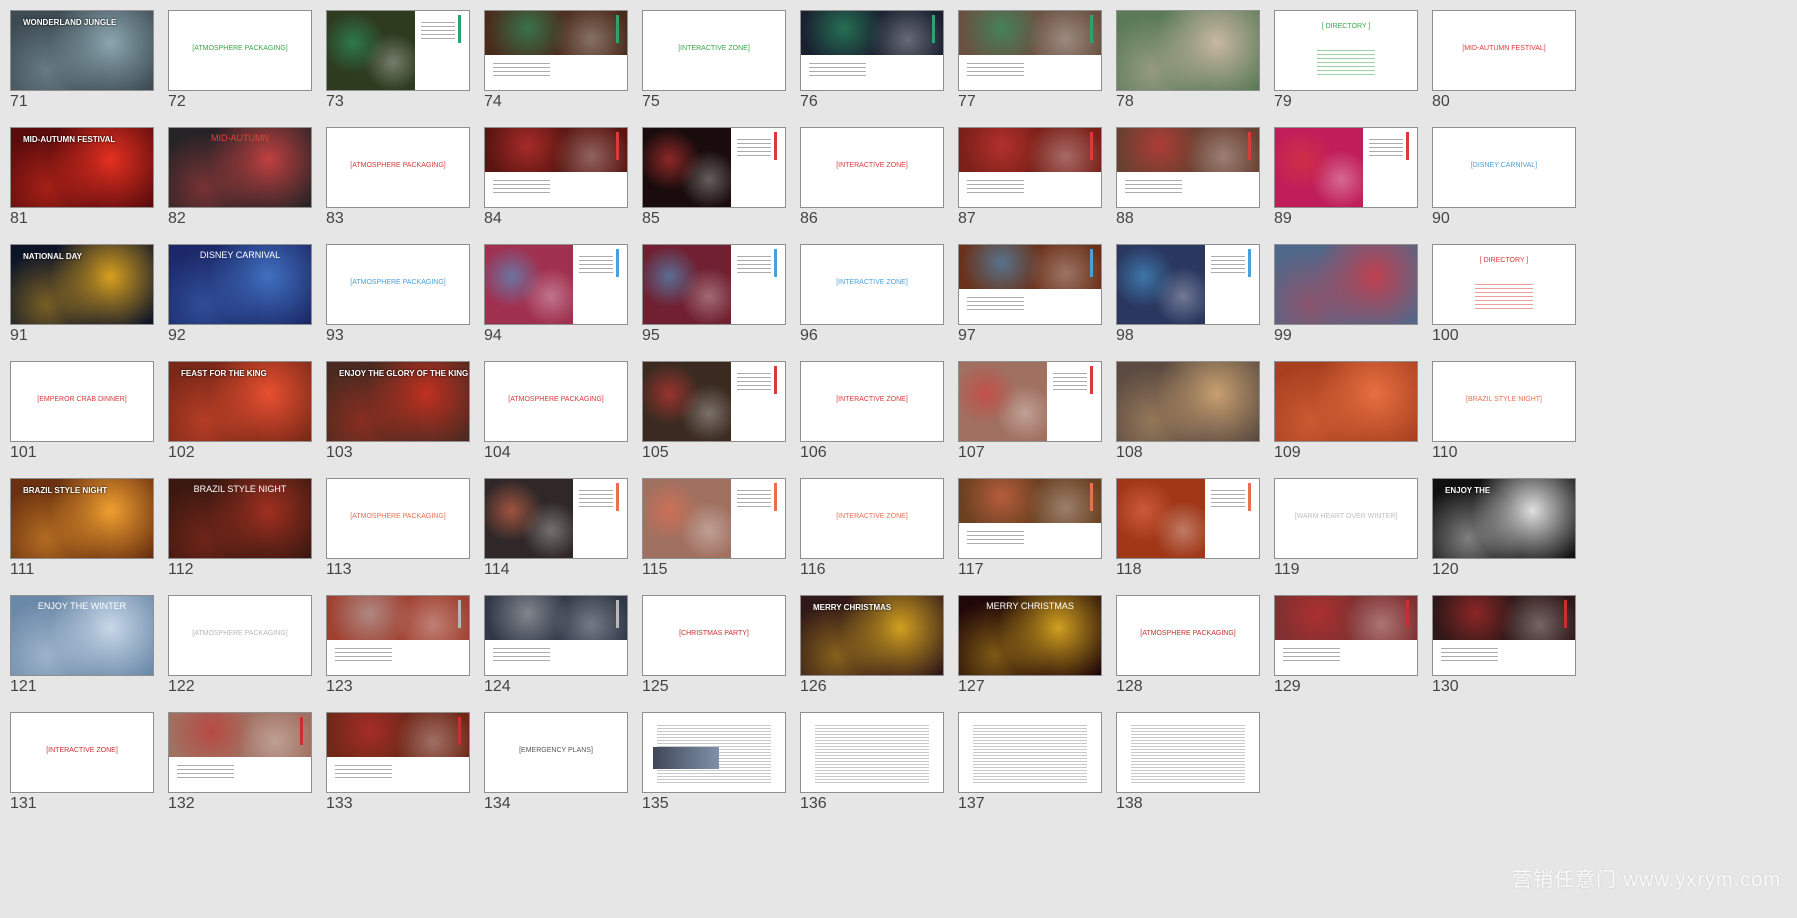 This screenshot has height=918, width=1797. I want to click on slide-preview: FEAST FOR THE KING, so click(240, 401).